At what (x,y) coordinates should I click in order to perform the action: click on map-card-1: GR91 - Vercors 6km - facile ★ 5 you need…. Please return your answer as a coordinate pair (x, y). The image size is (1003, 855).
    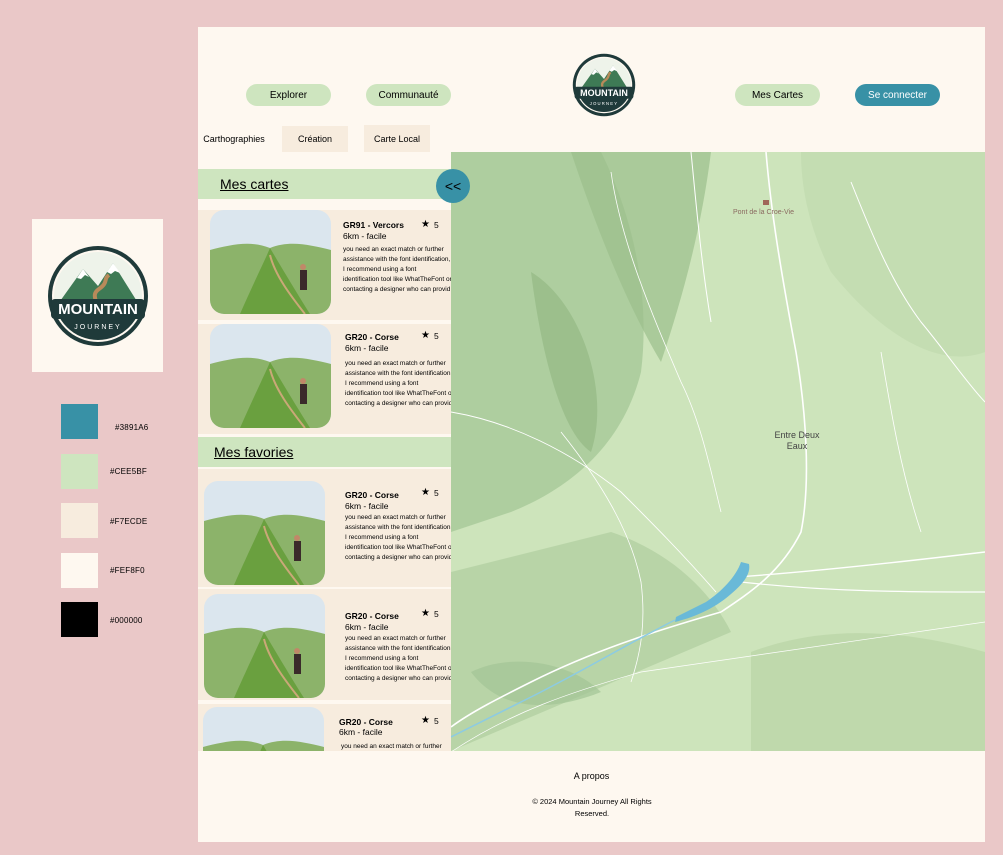
    Looking at the image, I should click on (324, 265).